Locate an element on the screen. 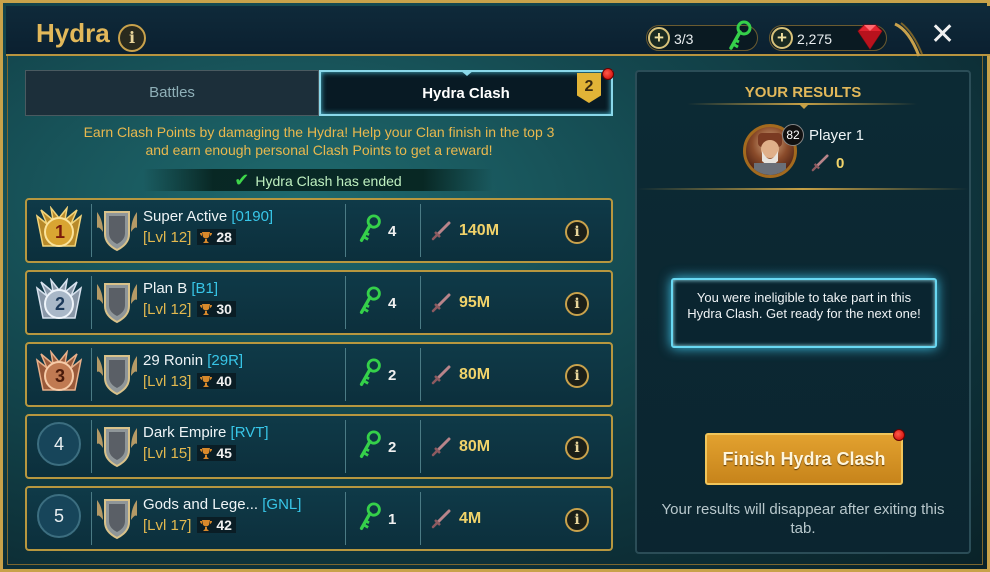  finish-button-label: Finish Hydra Clash is located at coordinates (804, 459).